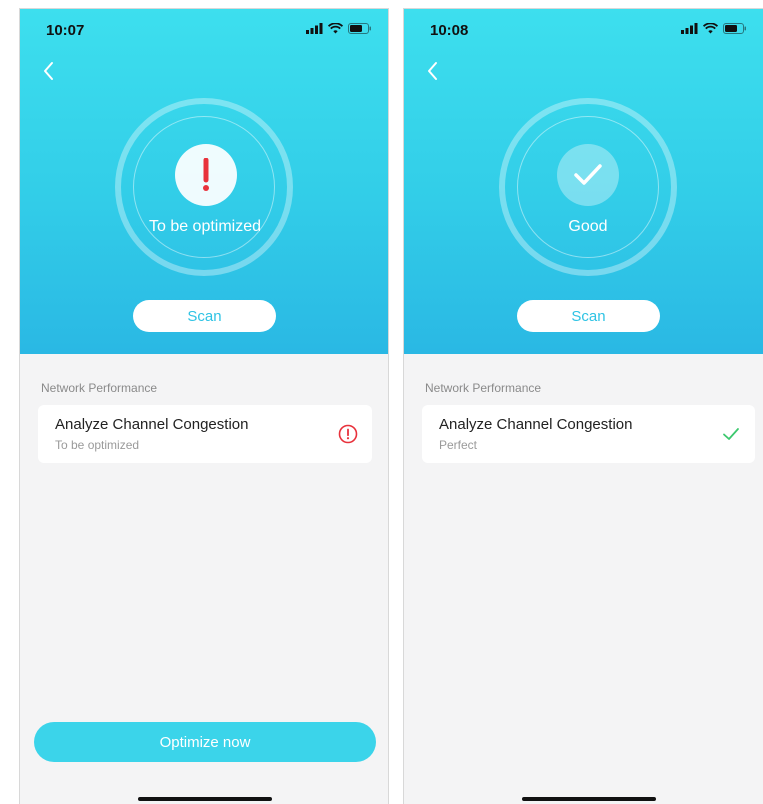  I want to click on exclamation-icon, so click(206, 174).